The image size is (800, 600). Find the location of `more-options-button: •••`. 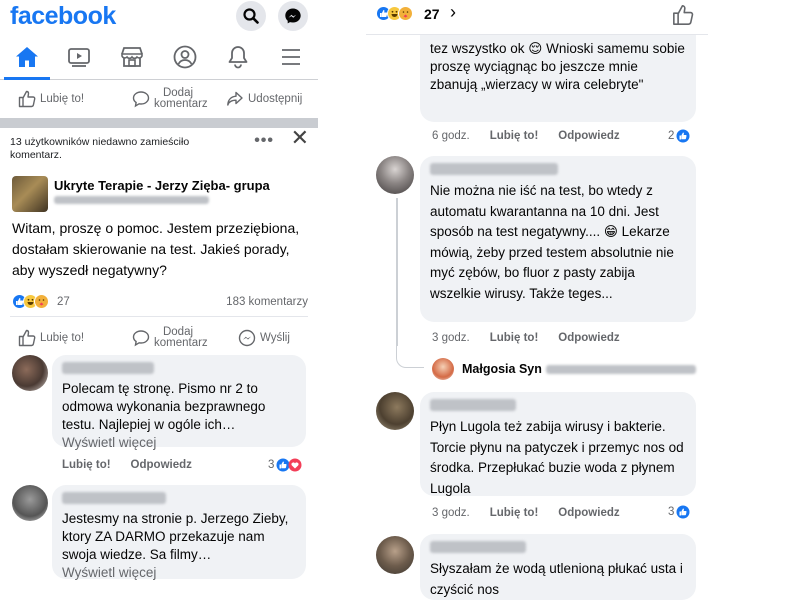

more-options-button: ••• is located at coordinates (264, 141).